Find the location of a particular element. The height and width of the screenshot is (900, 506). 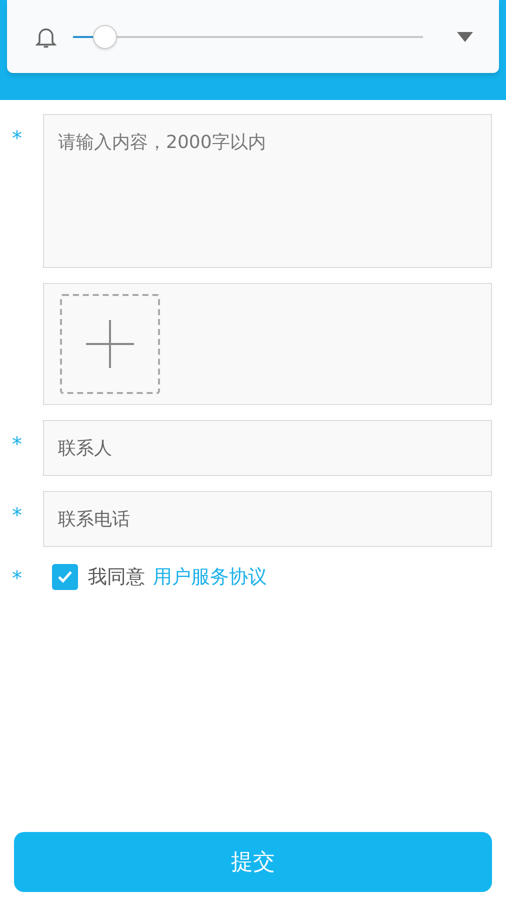

plus-icon is located at coordinates (110, 344).